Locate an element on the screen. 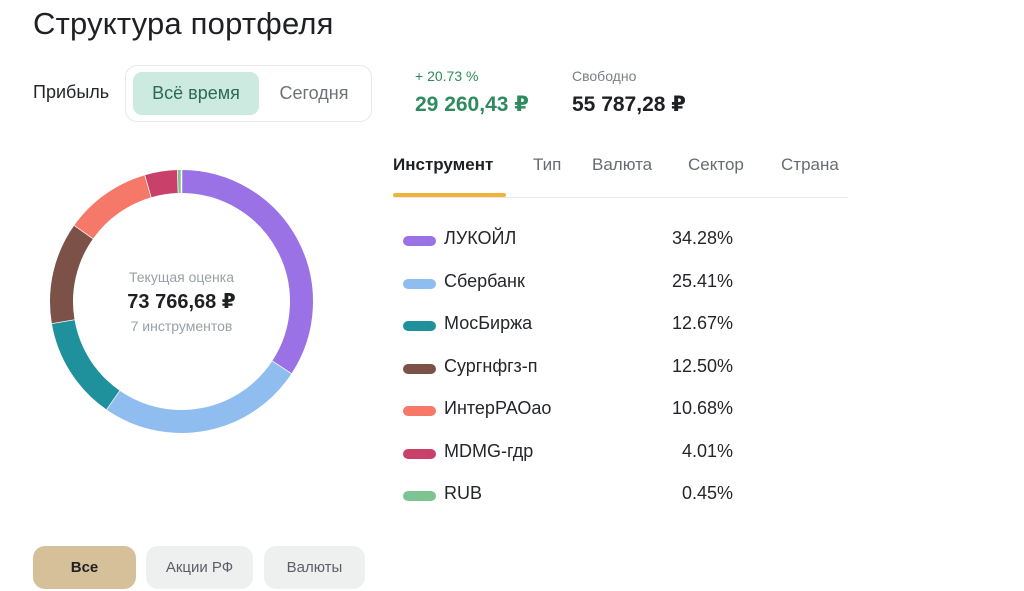 This screenshot has height=591, width=1024. legend-item: MDMG-гдр 4.01% is located at coordinates (573, 462).